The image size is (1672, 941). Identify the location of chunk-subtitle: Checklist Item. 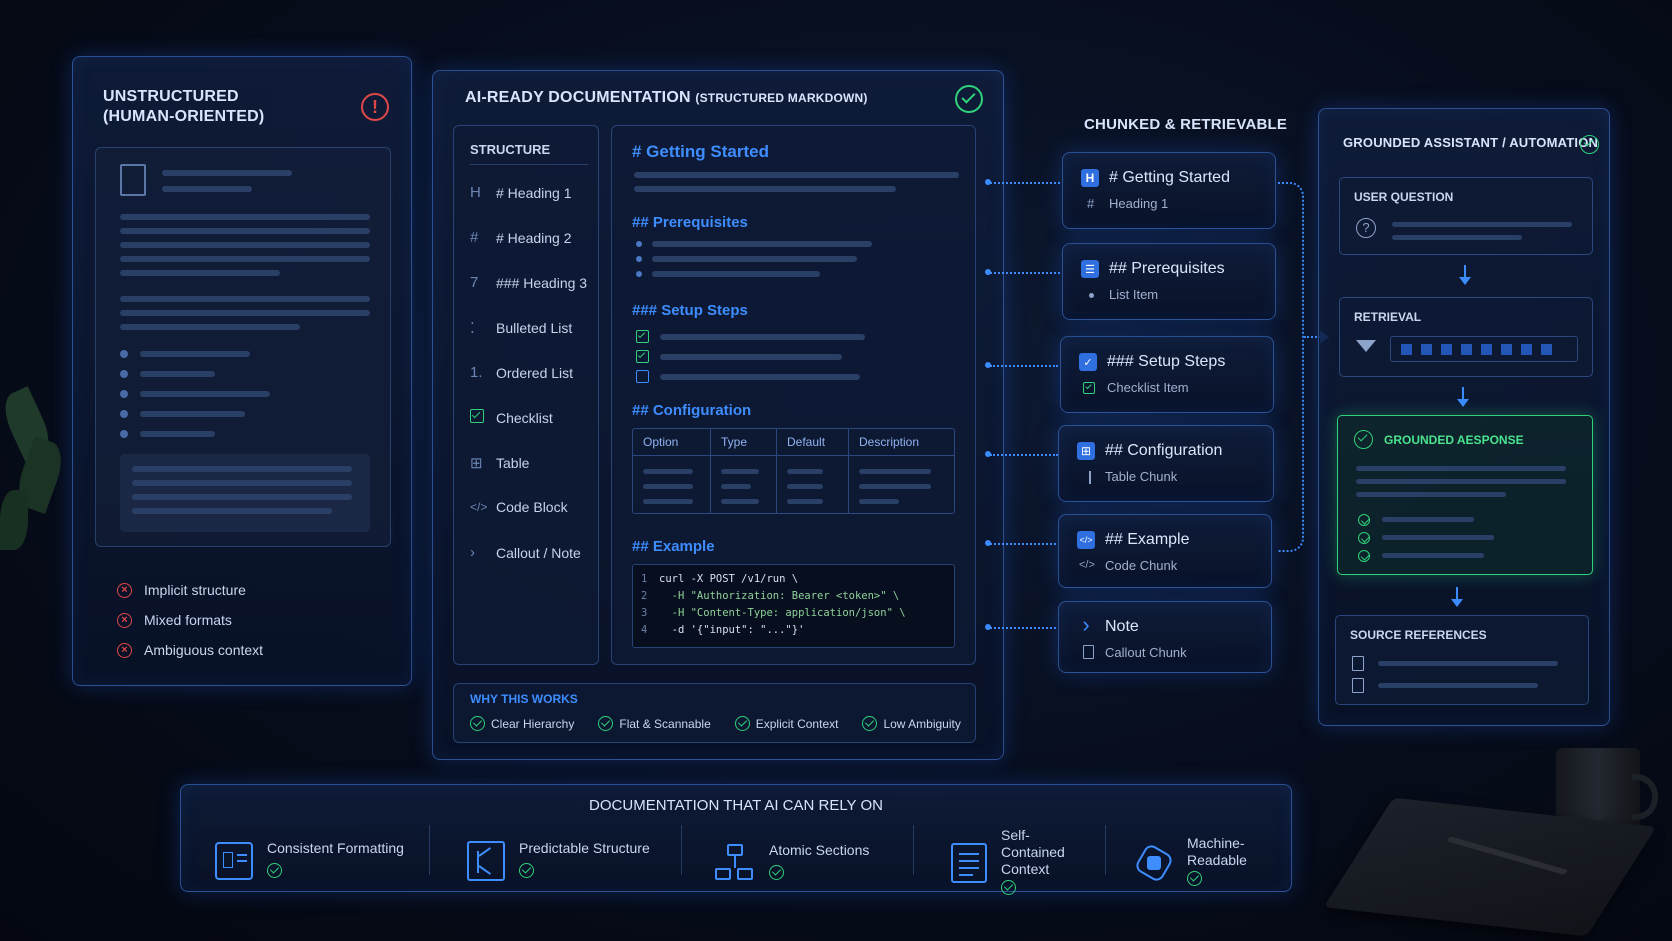
(1148, 387).